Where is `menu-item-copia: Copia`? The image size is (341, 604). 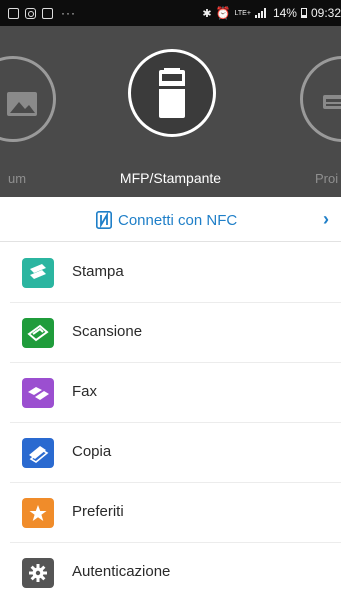 menu-item-copia: Copia is located at coordinates (170, 453).